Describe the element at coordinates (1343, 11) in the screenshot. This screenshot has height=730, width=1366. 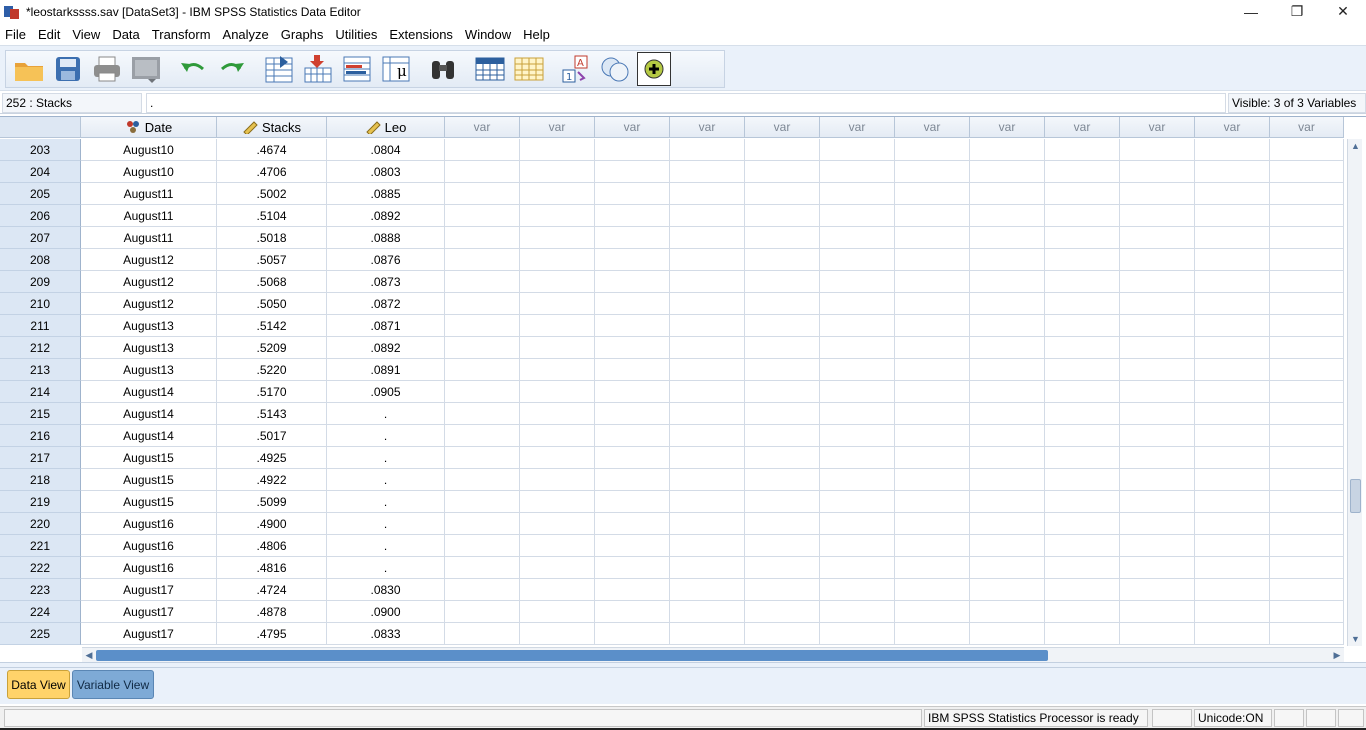
I see `close-button: ✕` at that location.